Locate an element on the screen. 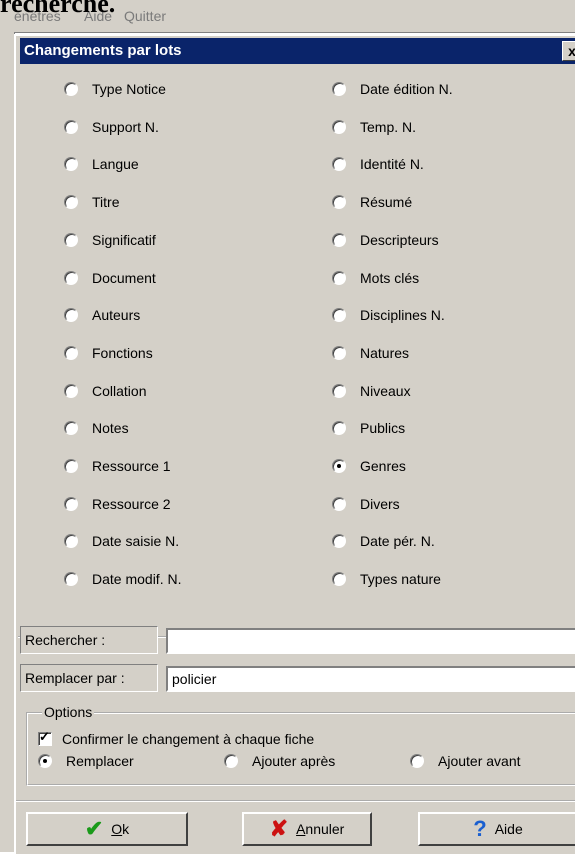 The width and height of the screenshot is (575, 856). confirm-checkbox-row: Confirmer le changement à chaque fiche is located at coordinates (176, 739).